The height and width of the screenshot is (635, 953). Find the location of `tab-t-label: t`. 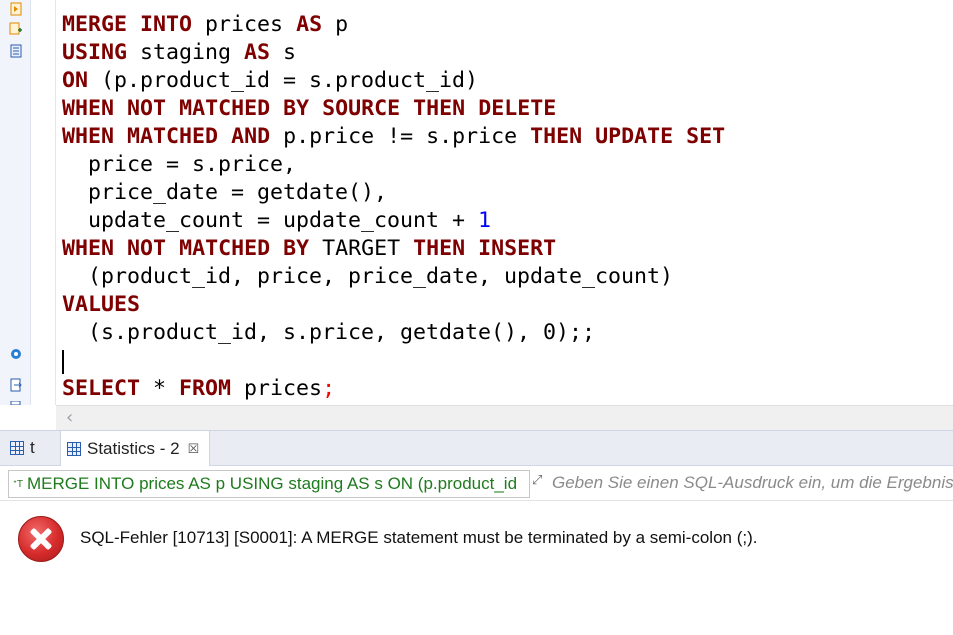

tab-t-label: t is located at coordinates (32, 447).